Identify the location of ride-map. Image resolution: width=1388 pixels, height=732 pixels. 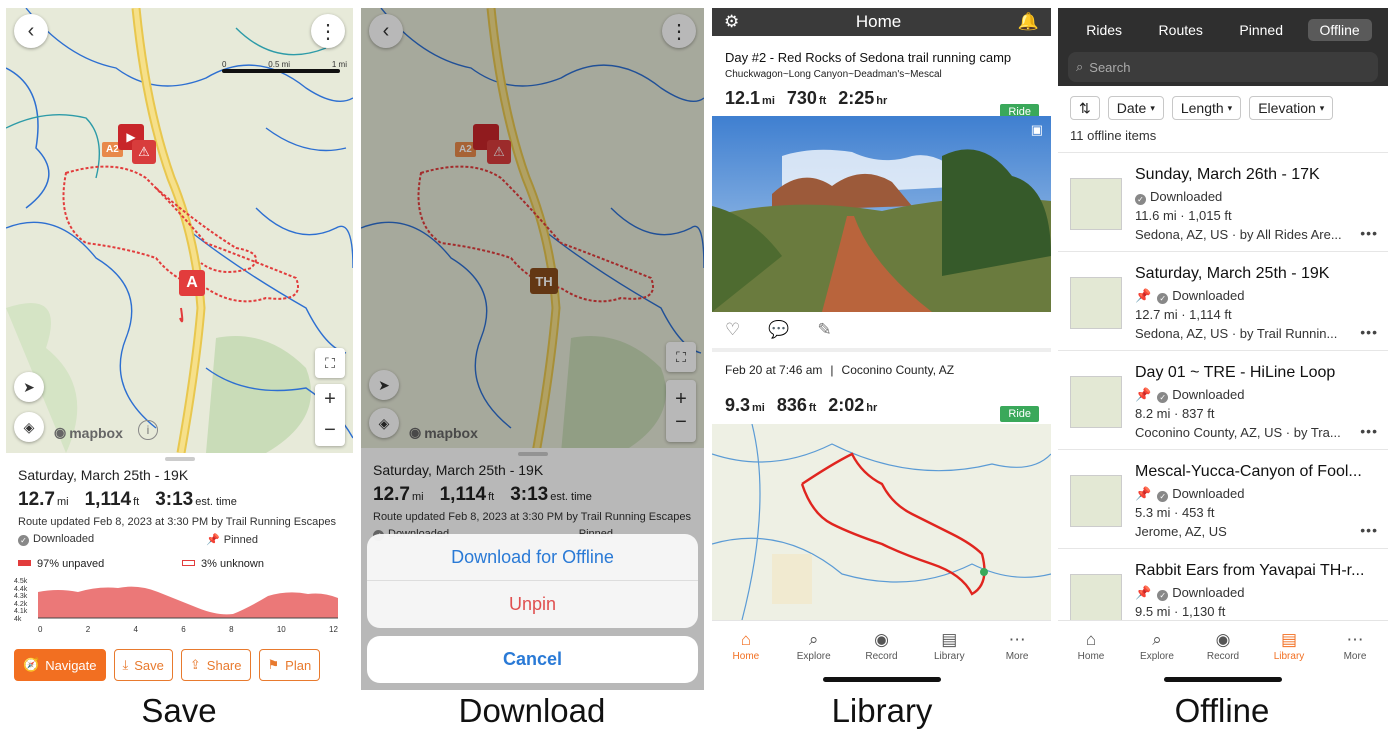
(881, 522).